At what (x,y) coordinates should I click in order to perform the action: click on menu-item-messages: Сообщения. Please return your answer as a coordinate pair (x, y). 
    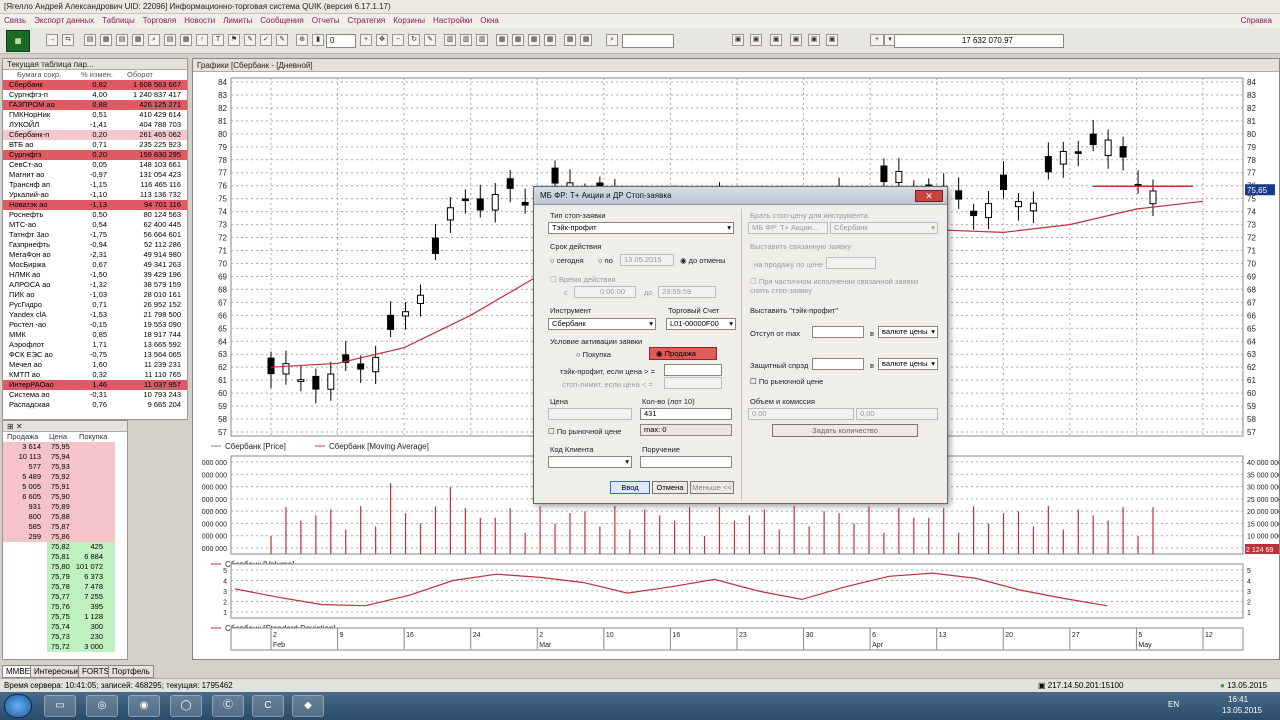
    Looking at the image, I should click on (281, 21).